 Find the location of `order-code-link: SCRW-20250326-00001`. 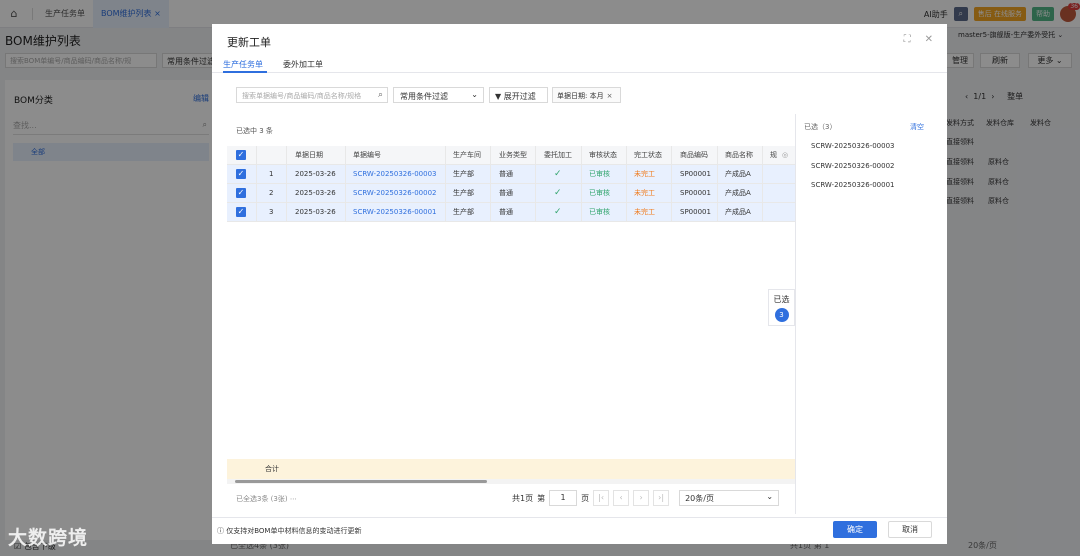

order-code-link: SCRW-20250326-00001 is located at coordinates (395, 212).